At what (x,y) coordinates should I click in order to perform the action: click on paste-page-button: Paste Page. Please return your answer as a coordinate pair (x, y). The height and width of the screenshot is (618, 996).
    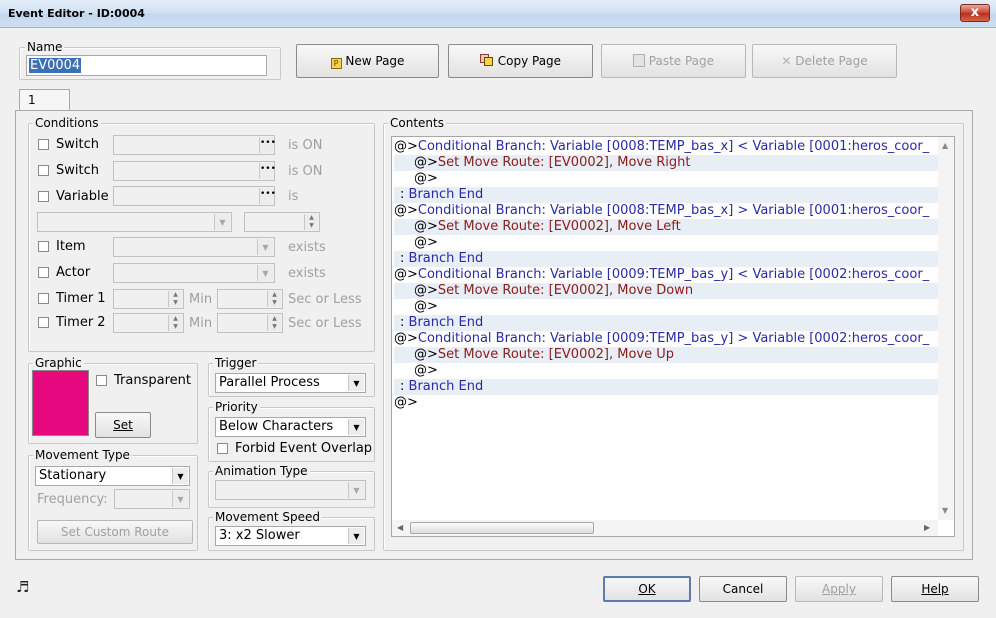
    Looking at the image, I should click on (673, 61).